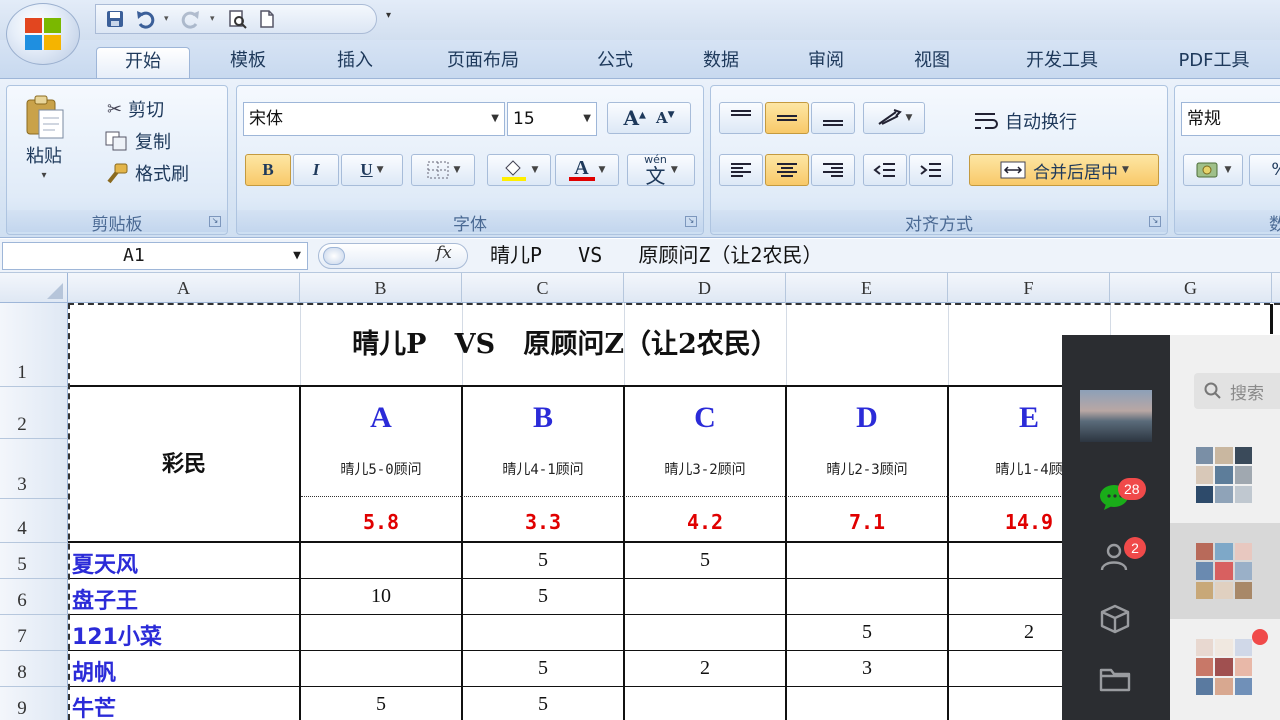  I want to click on underline-button: U ▼, so click(372, 170).